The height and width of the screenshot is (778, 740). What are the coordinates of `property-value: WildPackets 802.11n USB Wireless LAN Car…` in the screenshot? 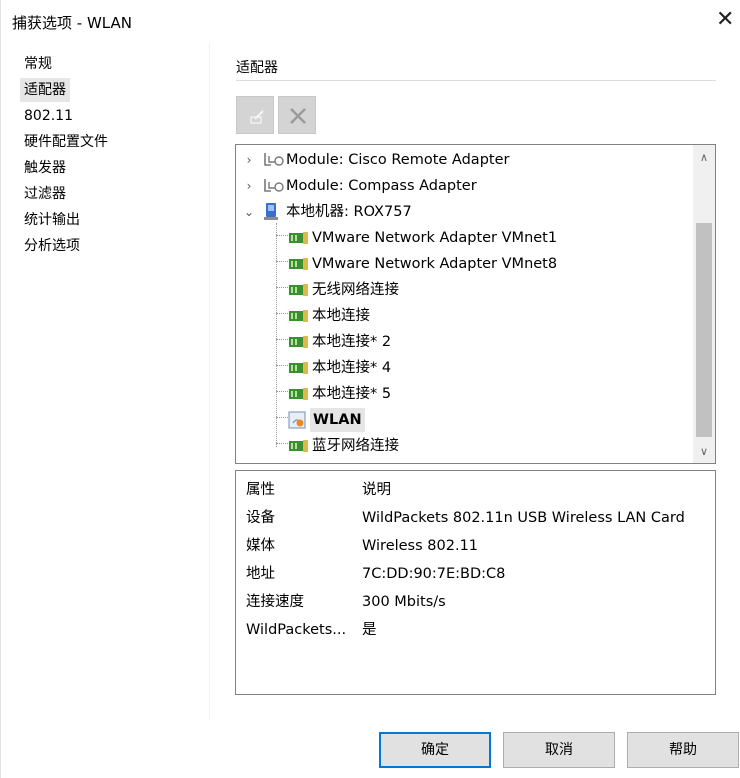 It's located at (523, 518).